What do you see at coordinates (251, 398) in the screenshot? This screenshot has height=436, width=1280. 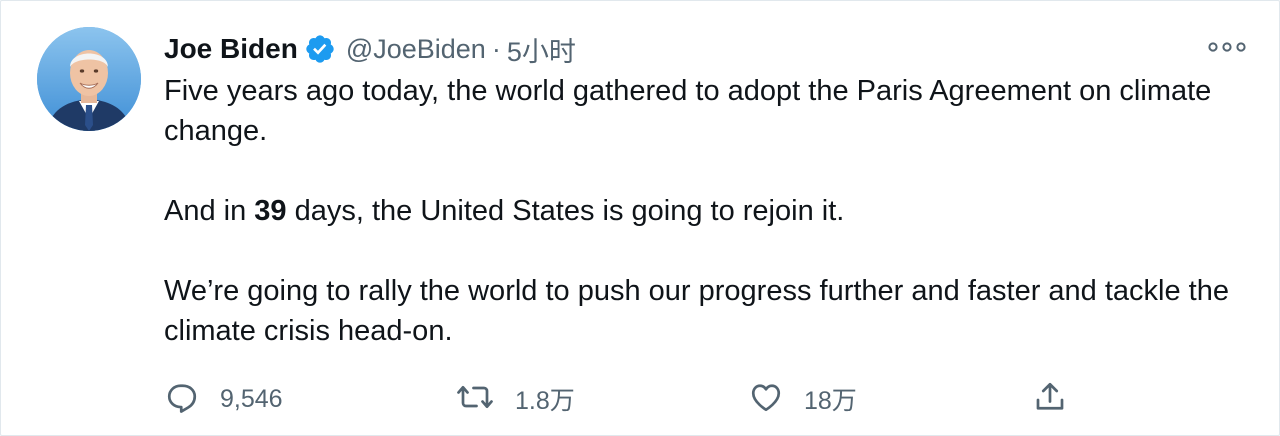 I see `reply-count: 9,546` at bounding box center [251, 398].